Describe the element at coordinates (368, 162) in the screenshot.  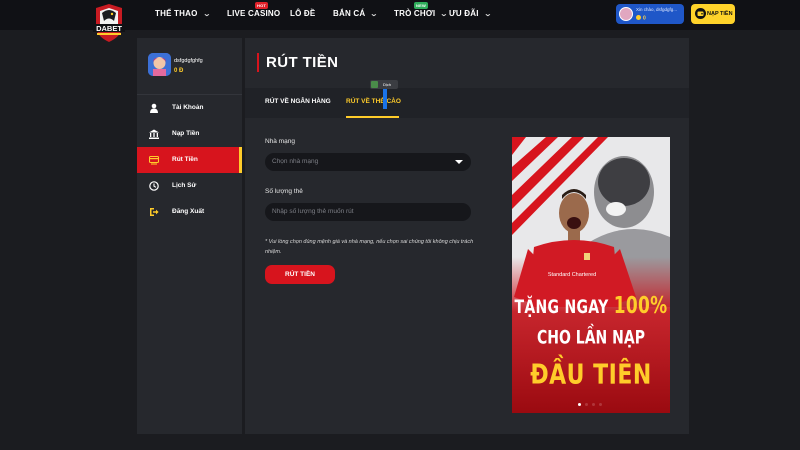
I see `network-select: Chọn nhà mạng` at that location.